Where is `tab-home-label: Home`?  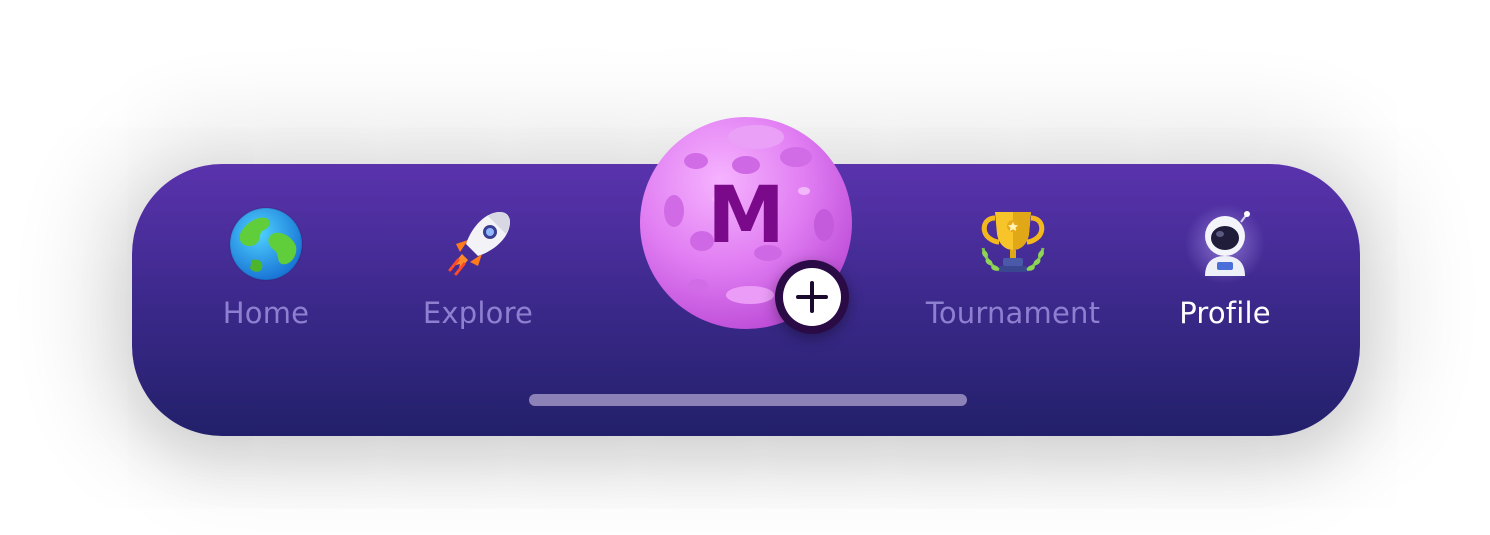
tab-home-label: Home is located at coordinates (266, 313).